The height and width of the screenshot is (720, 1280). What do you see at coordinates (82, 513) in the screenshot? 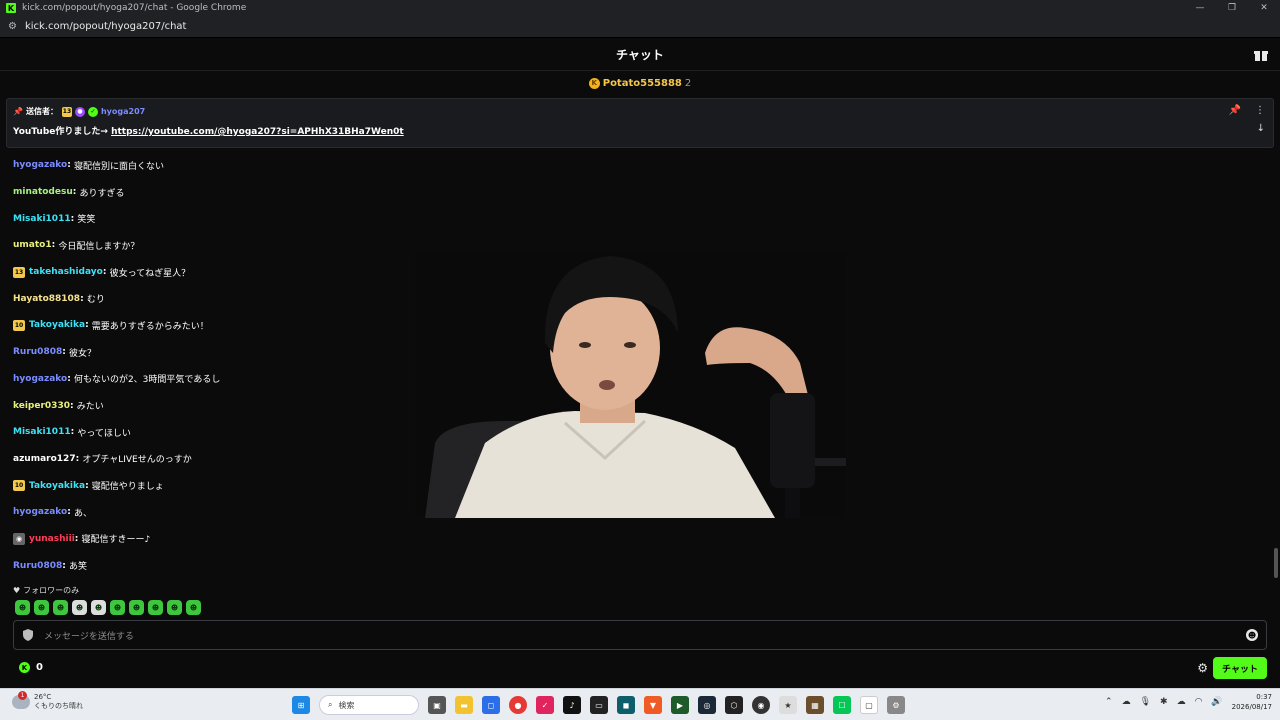
I see `chat-message-text: あ、` at bounding box center [82, 513].